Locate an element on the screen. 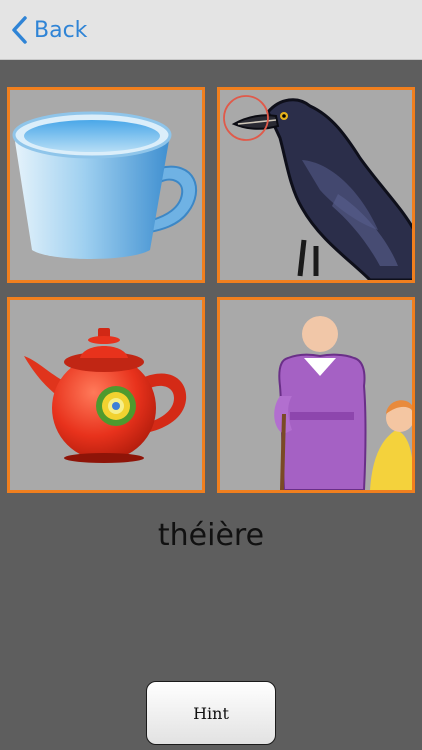 The height and width of the screenshot is (750, 422). picture-tile-teapot is located at coordinates (106, 395).